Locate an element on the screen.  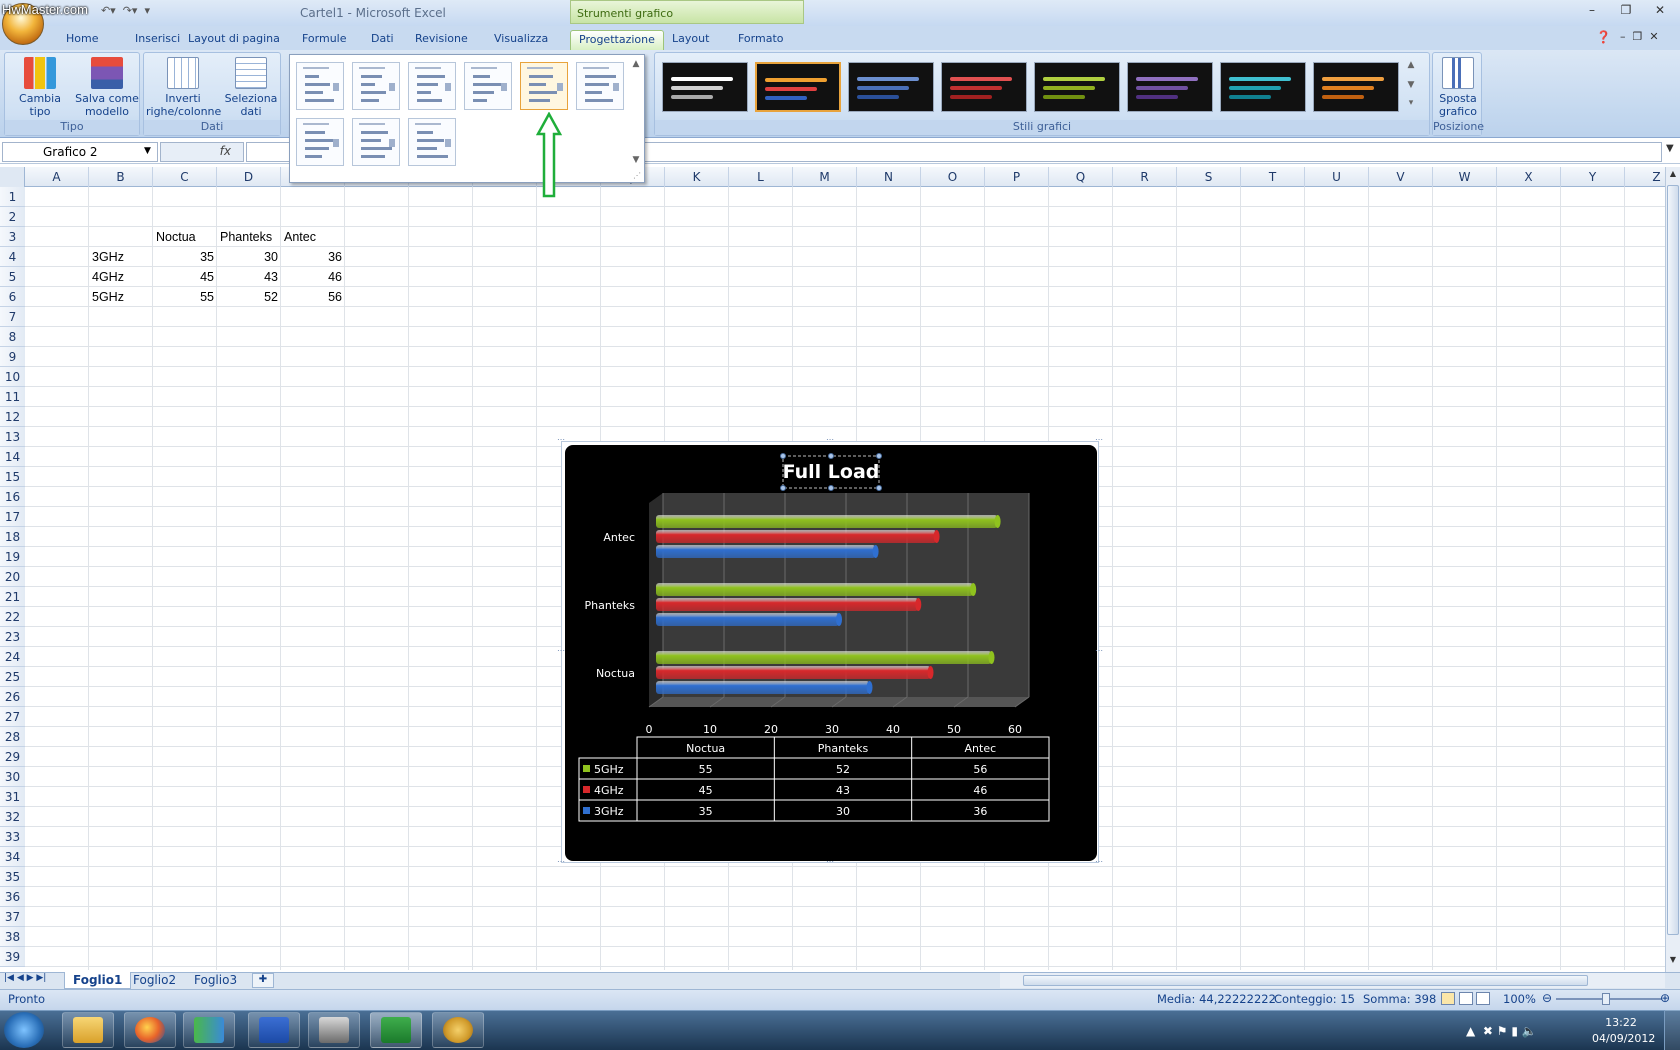
view-buttons is located at coordinates (1467, 1000).